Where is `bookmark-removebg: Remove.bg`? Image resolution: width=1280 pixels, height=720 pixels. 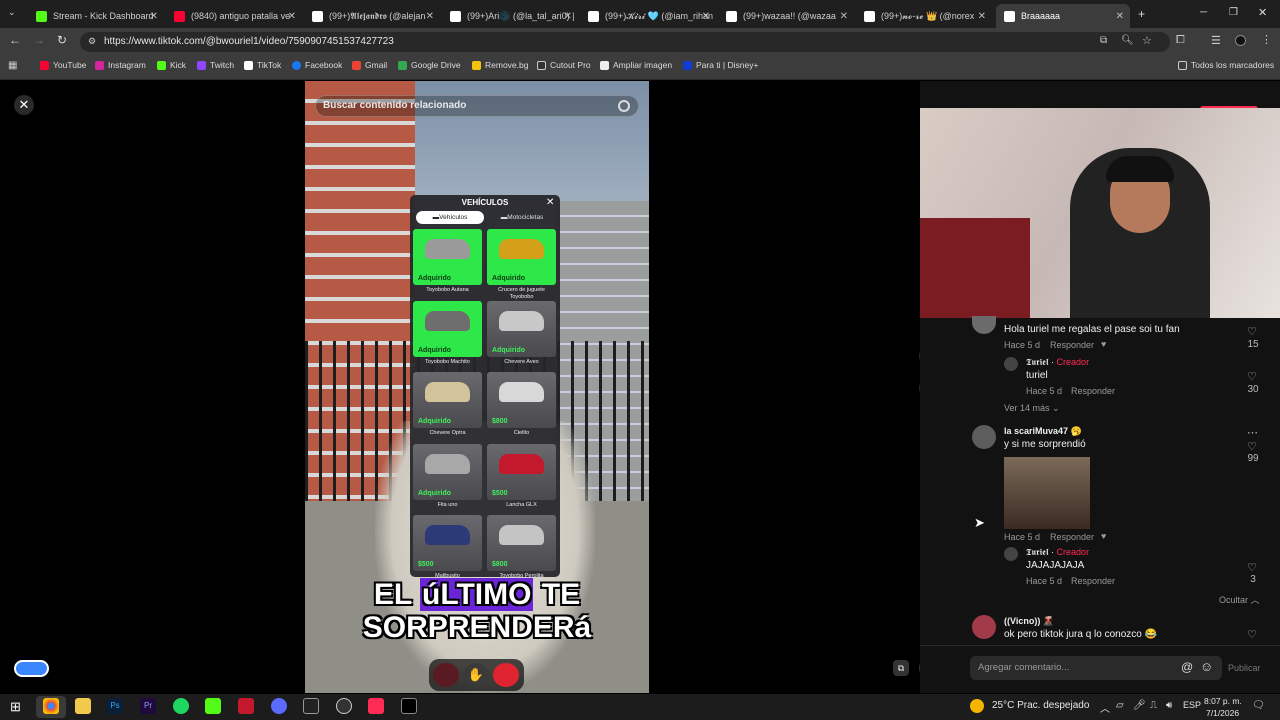
bookmark-removebg: Remove.bg is located at coordinates (500, 65).